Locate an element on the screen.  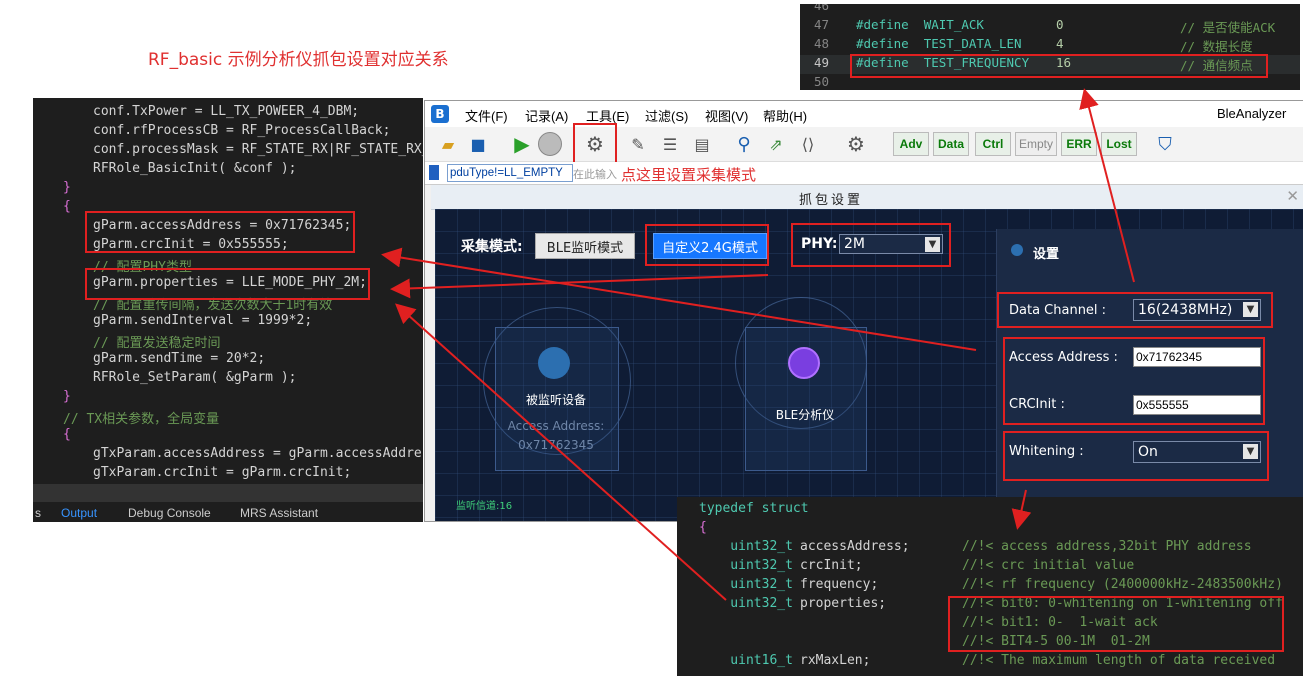
arrow-channel-to-define is located at coordinates (1107, 185).